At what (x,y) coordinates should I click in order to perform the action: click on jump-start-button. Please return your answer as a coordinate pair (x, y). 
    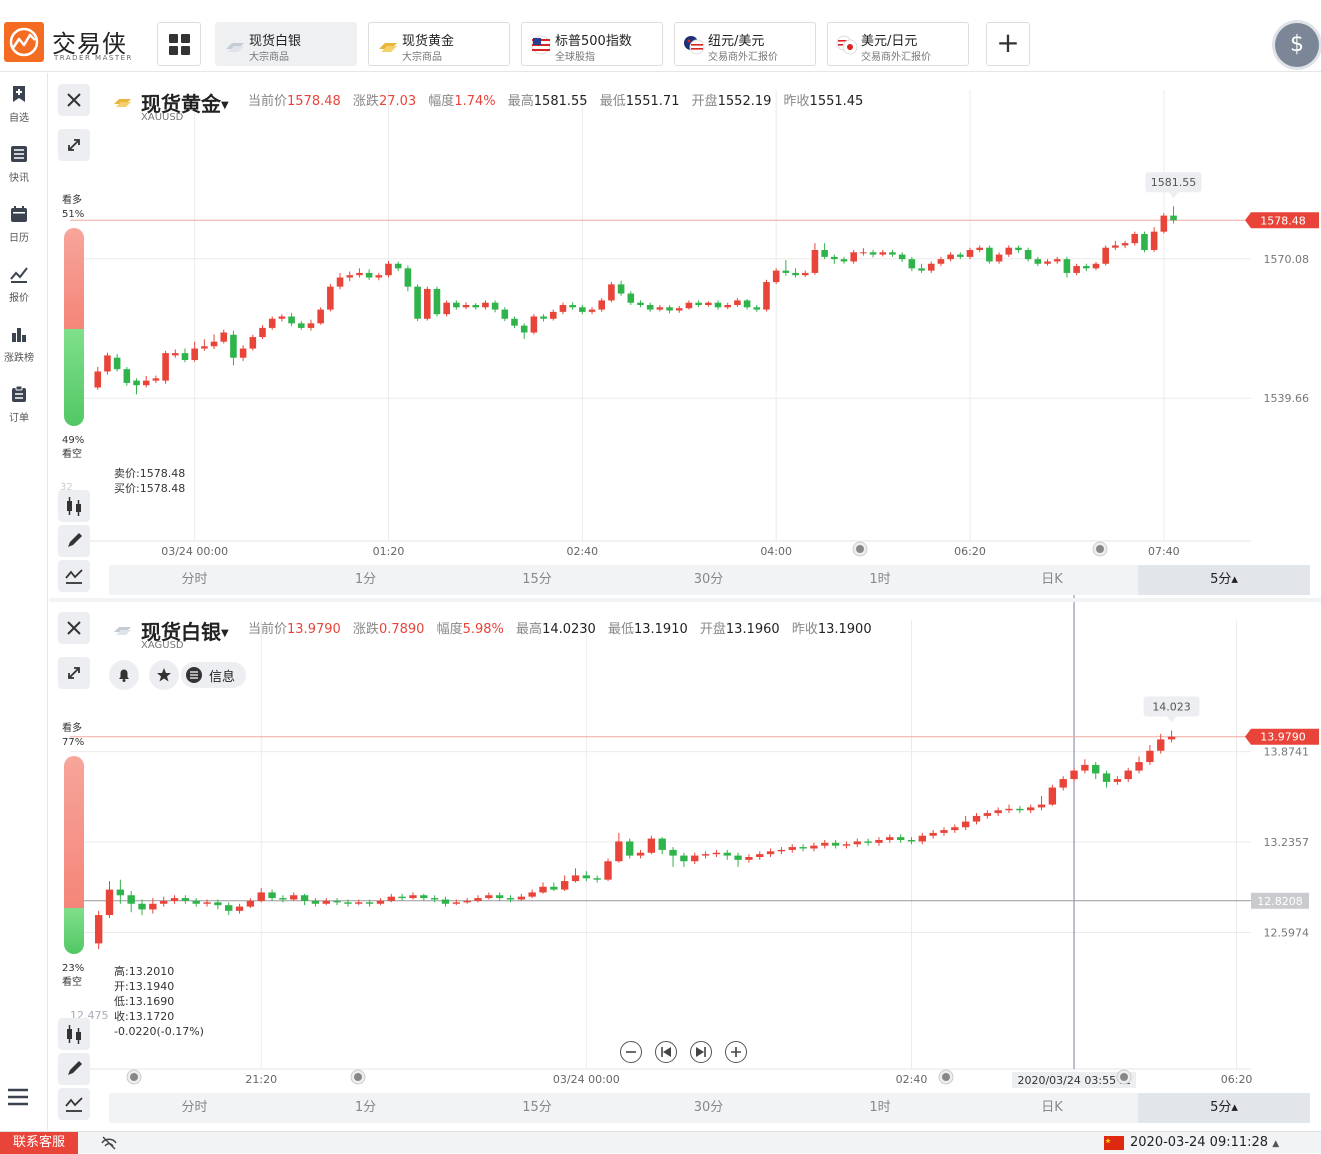
    Looking at the image, I should click on (666, 1052).